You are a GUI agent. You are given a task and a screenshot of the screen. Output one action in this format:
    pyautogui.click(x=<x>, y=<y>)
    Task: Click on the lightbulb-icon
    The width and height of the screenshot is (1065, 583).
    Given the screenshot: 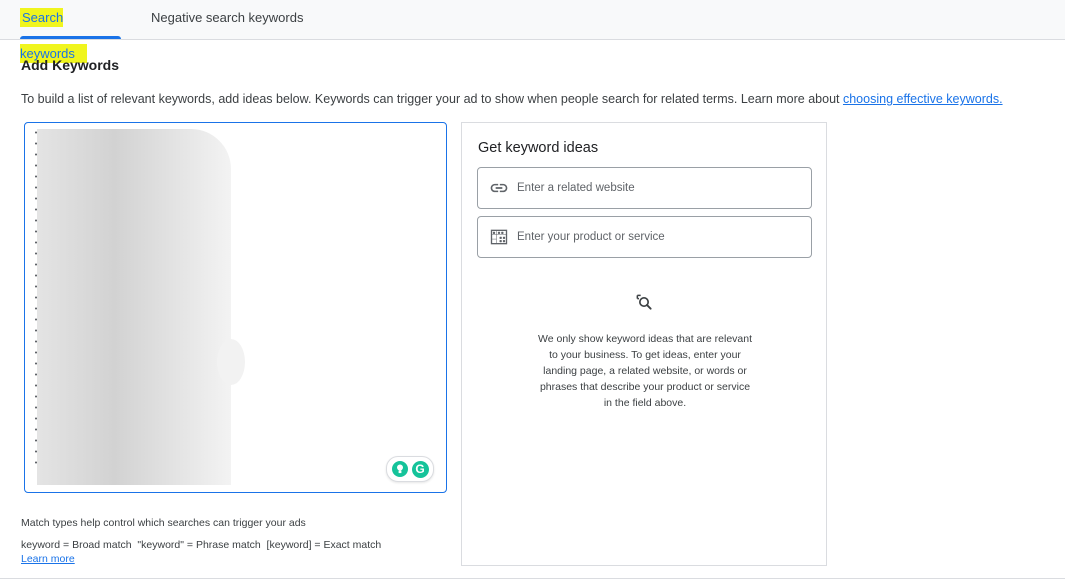 What is the action you would take?
    pyautogui.click(x=399, y=469)
    